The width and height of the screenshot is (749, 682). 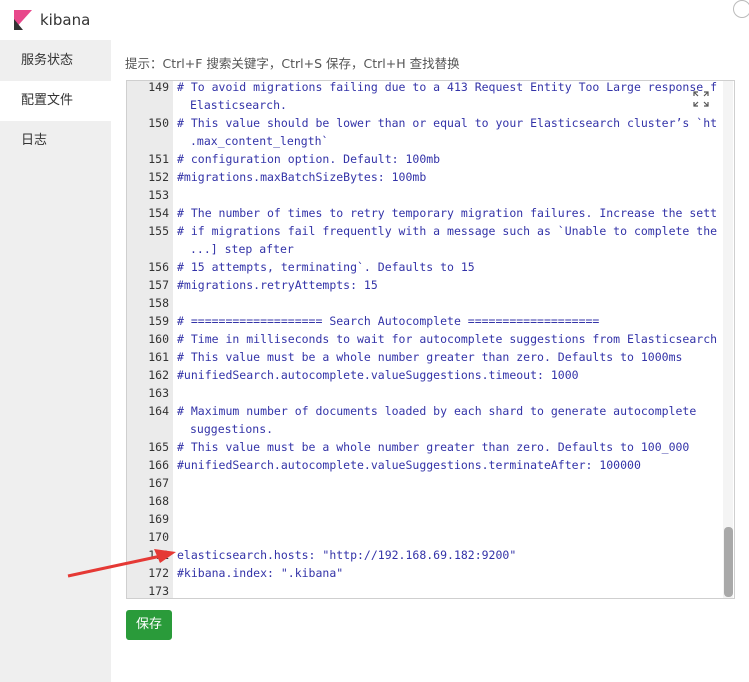 I want to click on code-line: suggestions., so click(x=427, y=429).